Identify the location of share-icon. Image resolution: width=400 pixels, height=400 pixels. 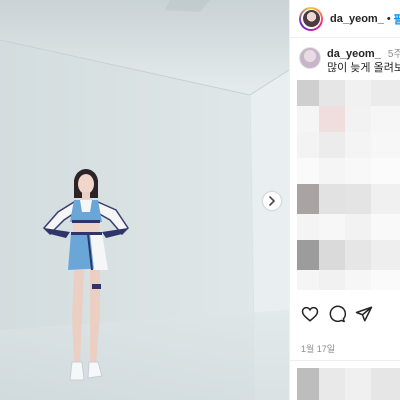
(364, 314).